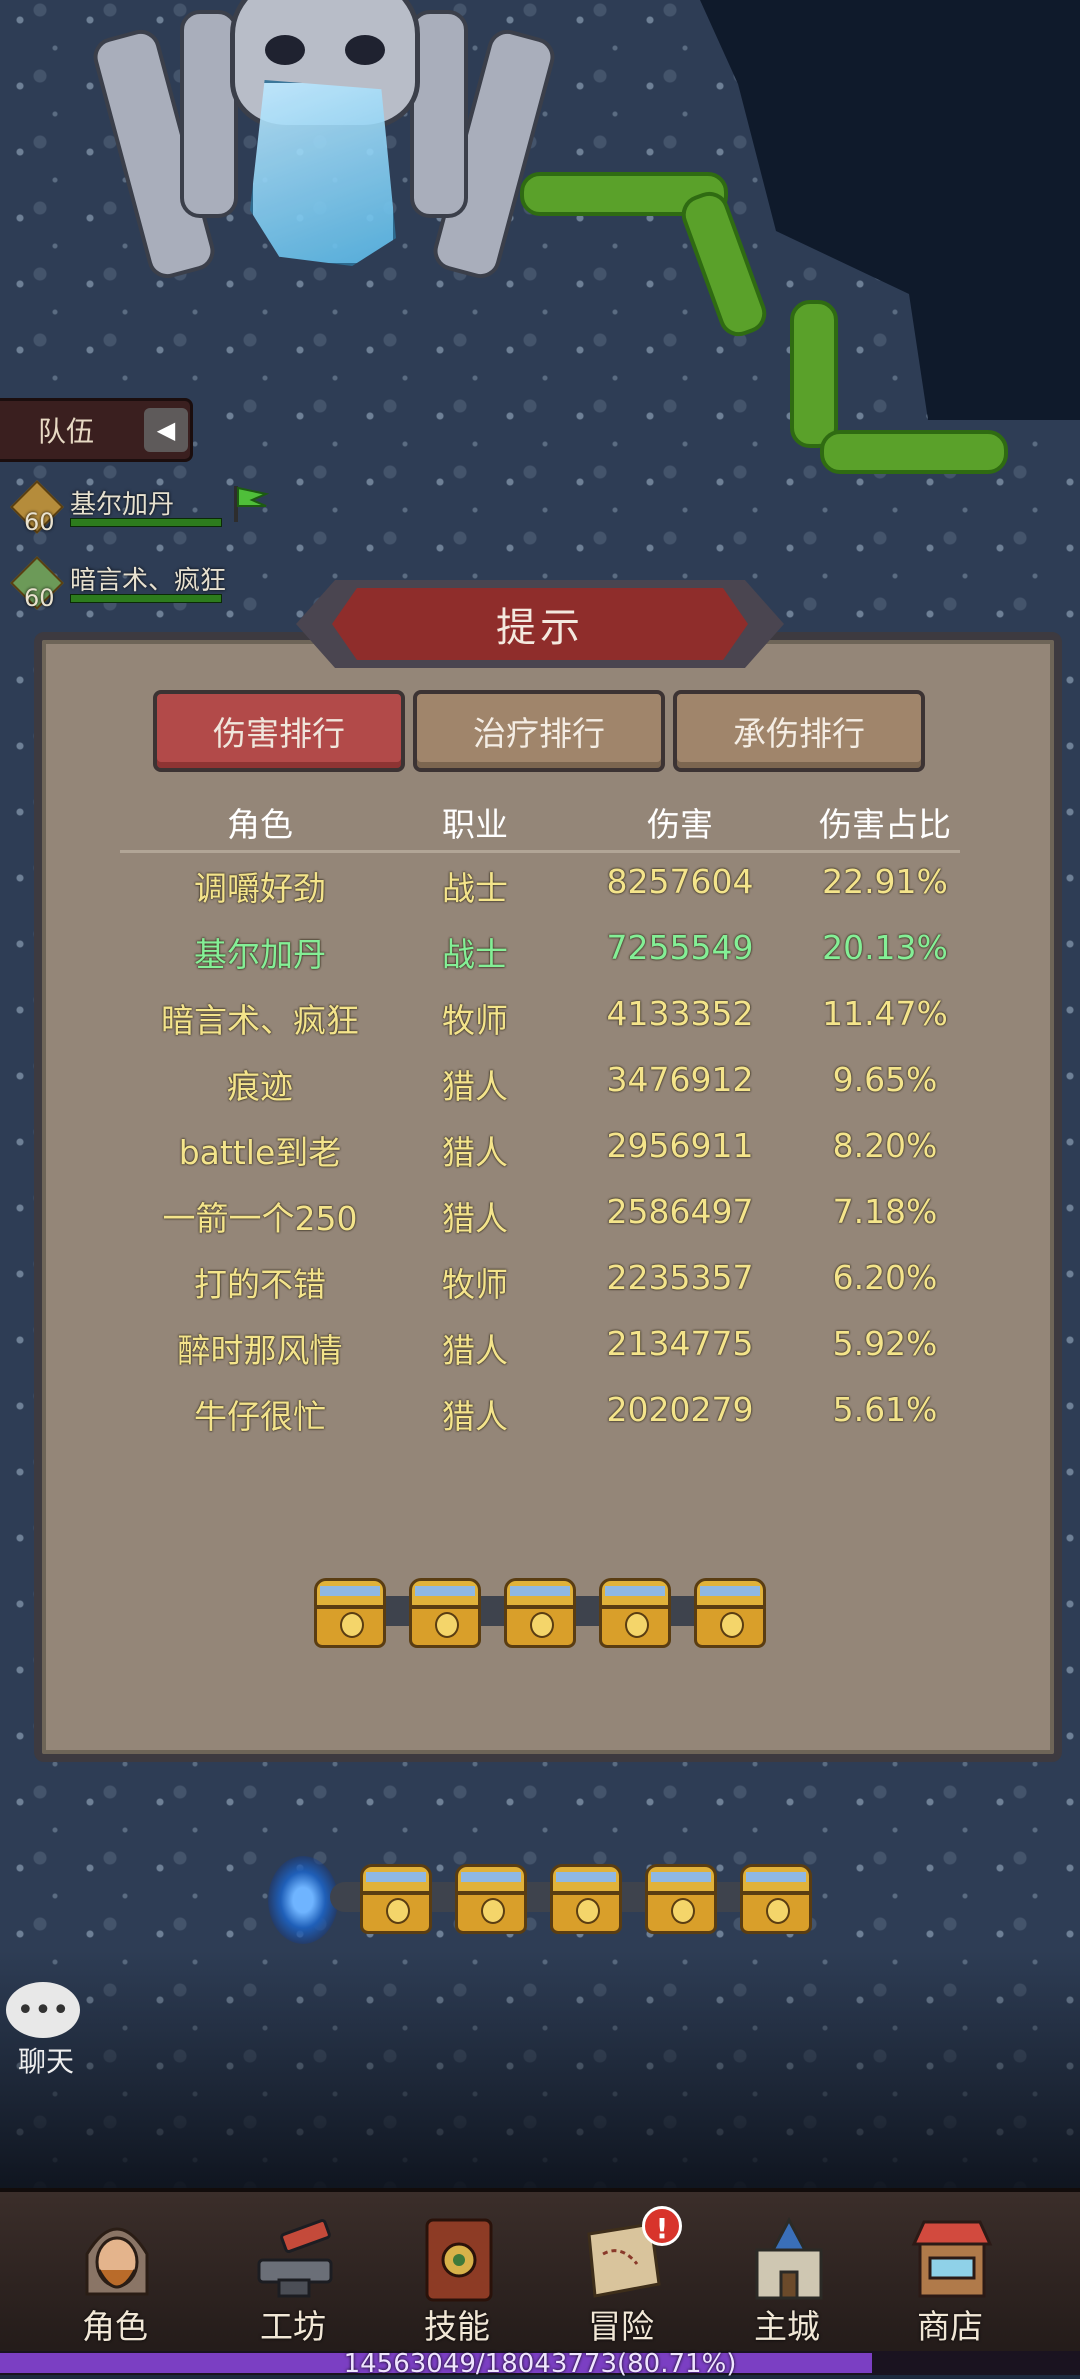  I want to click on nav-skills: 技能, so click(457, 2274).